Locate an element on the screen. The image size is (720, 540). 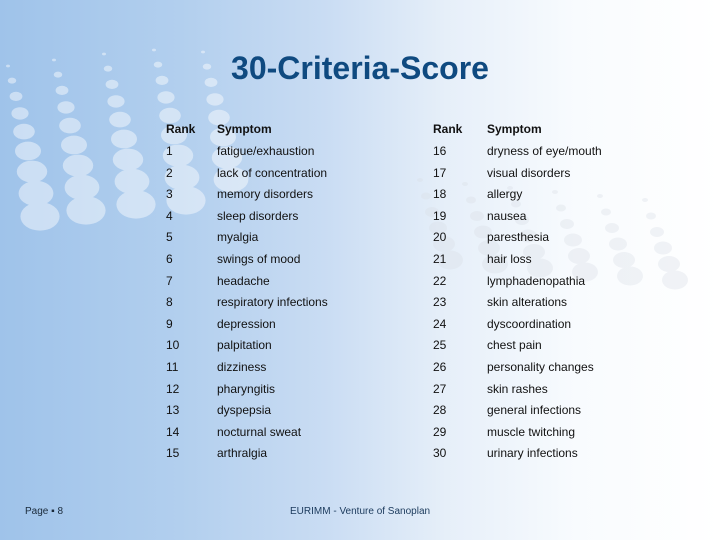
symptom-cell: skin alterations is located at coordinates (527, 302).